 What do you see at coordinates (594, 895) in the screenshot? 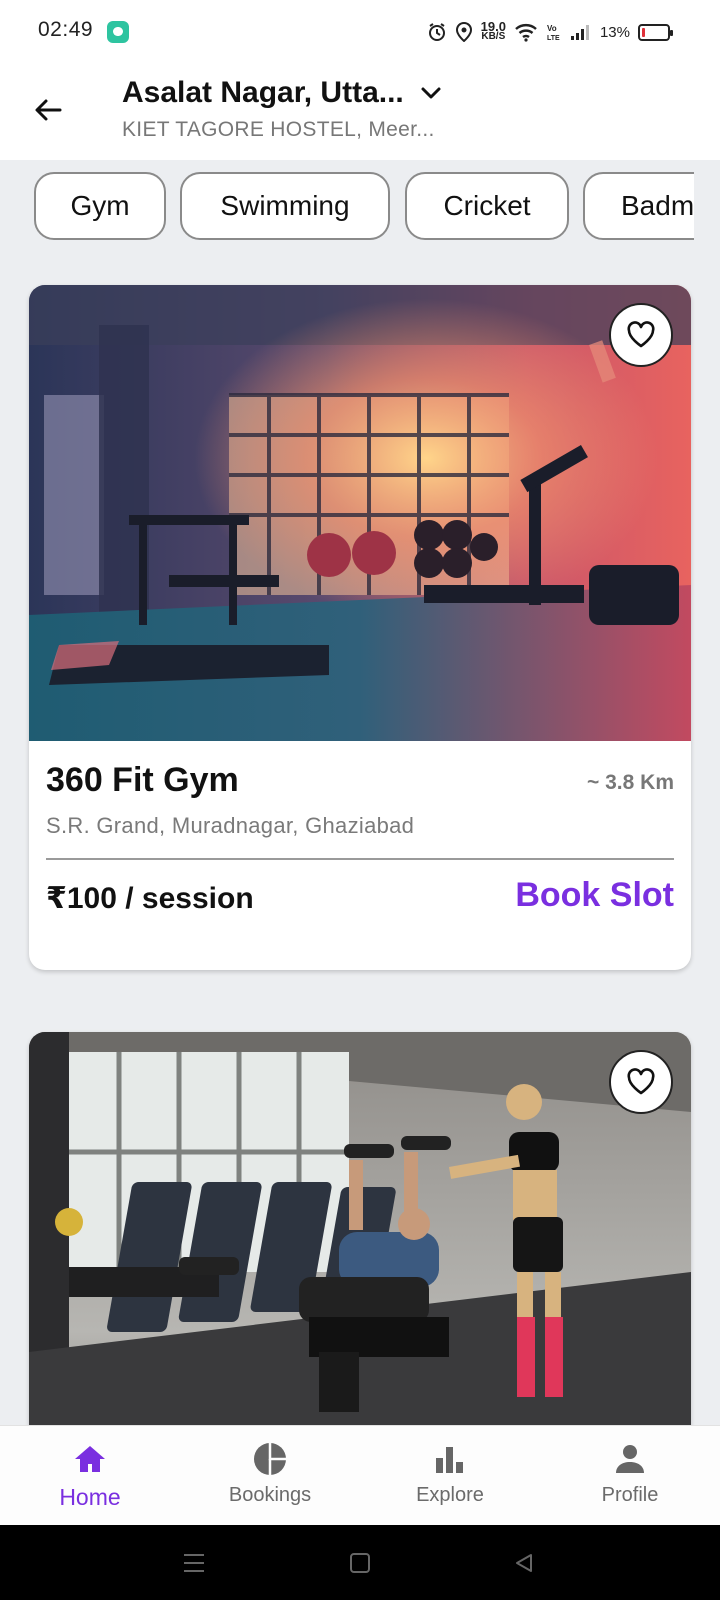
I see `book-slot-button: Book Slot` at bounding box center [594, 895].